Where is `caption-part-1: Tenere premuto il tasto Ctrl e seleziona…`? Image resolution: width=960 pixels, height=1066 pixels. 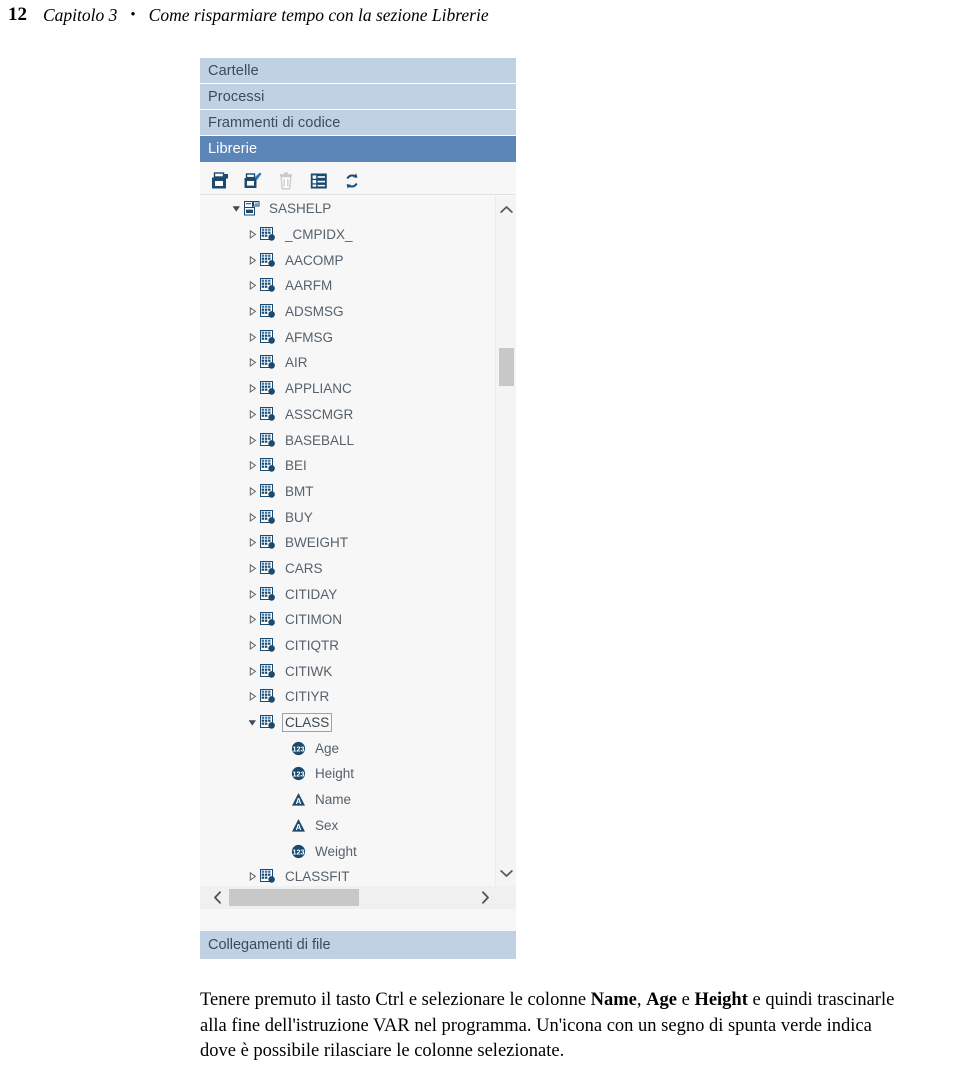
caption-part-1: Tenere premuto il tasto Ctrl e seleziona… is located at coordinates (395, 1000).